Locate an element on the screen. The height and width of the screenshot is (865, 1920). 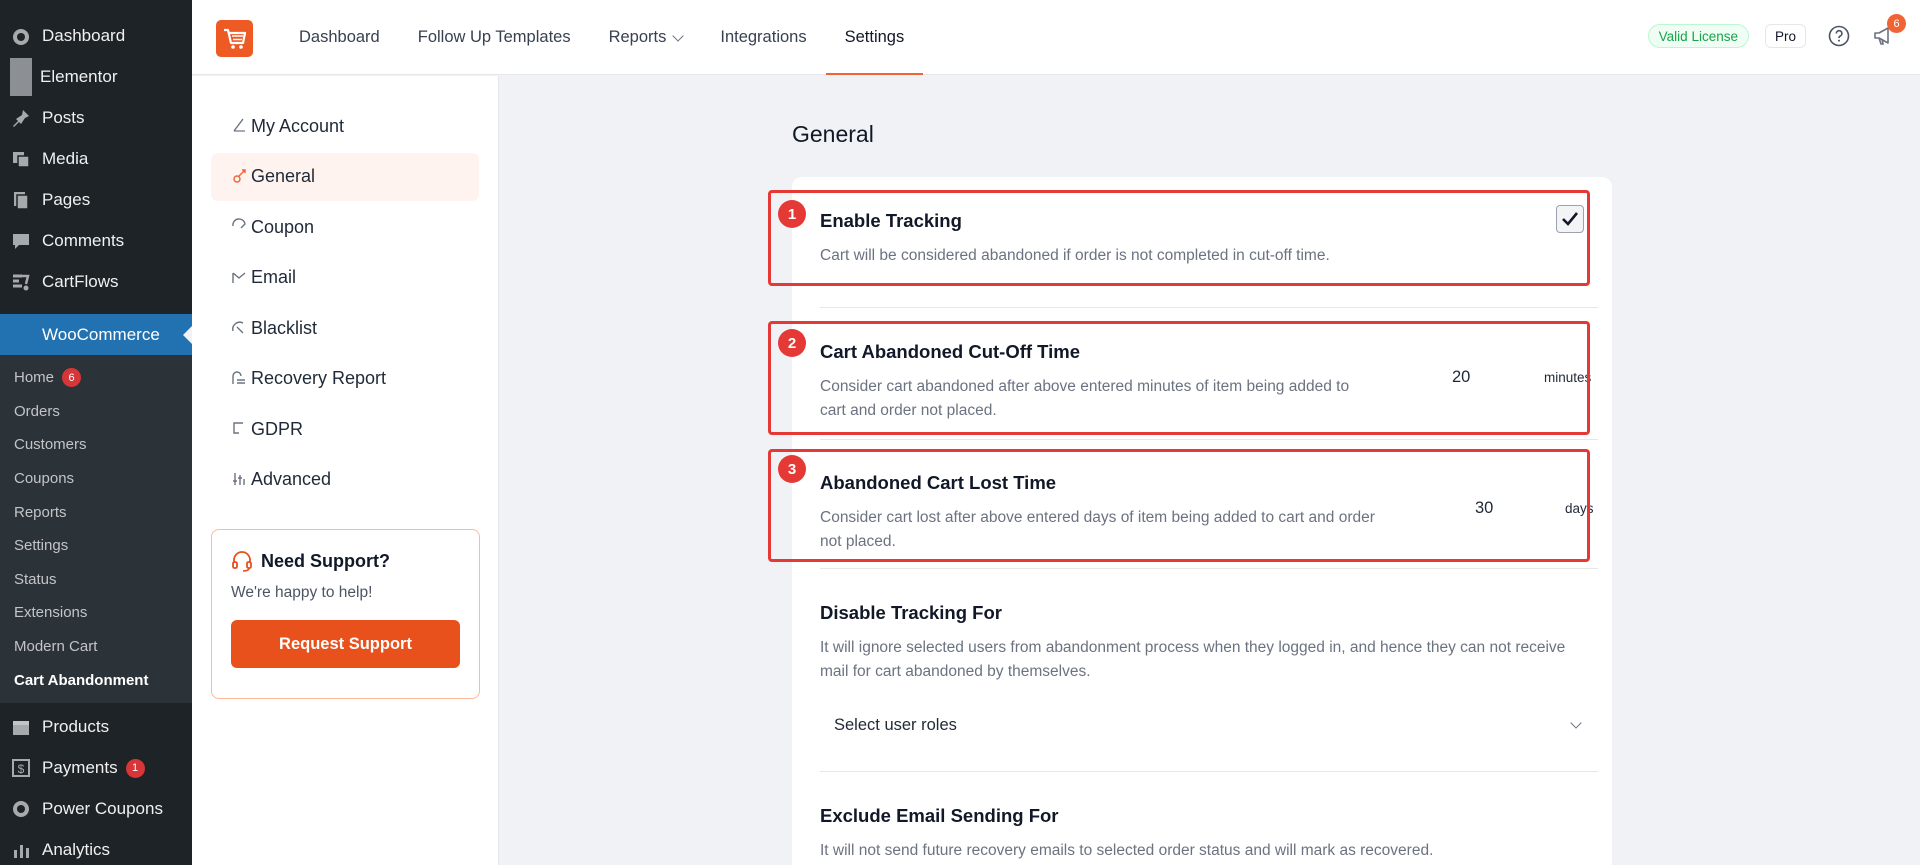
blacklist-icon is located at coordinates (238, 327).